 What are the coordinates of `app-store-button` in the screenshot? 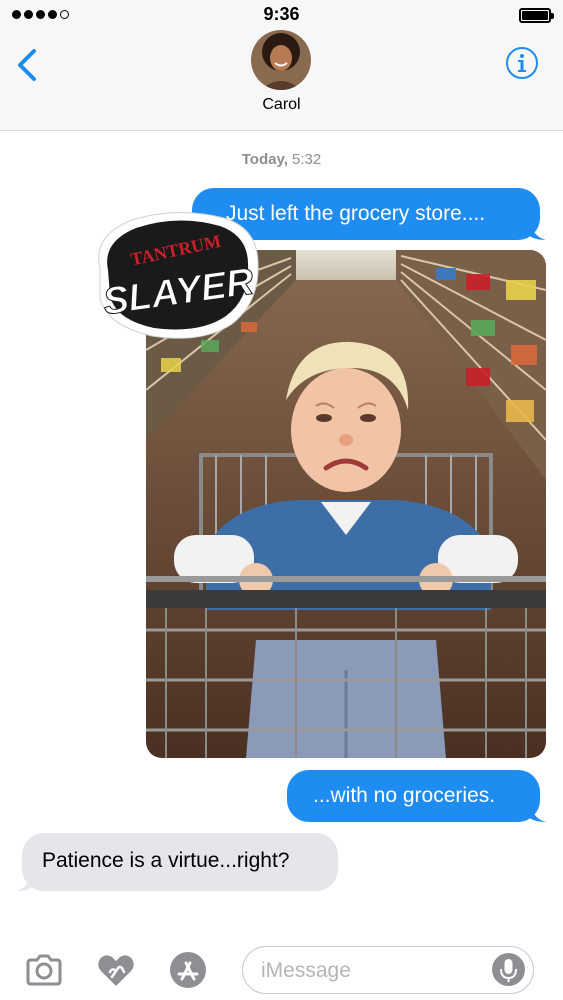 It's located at (188, 970).